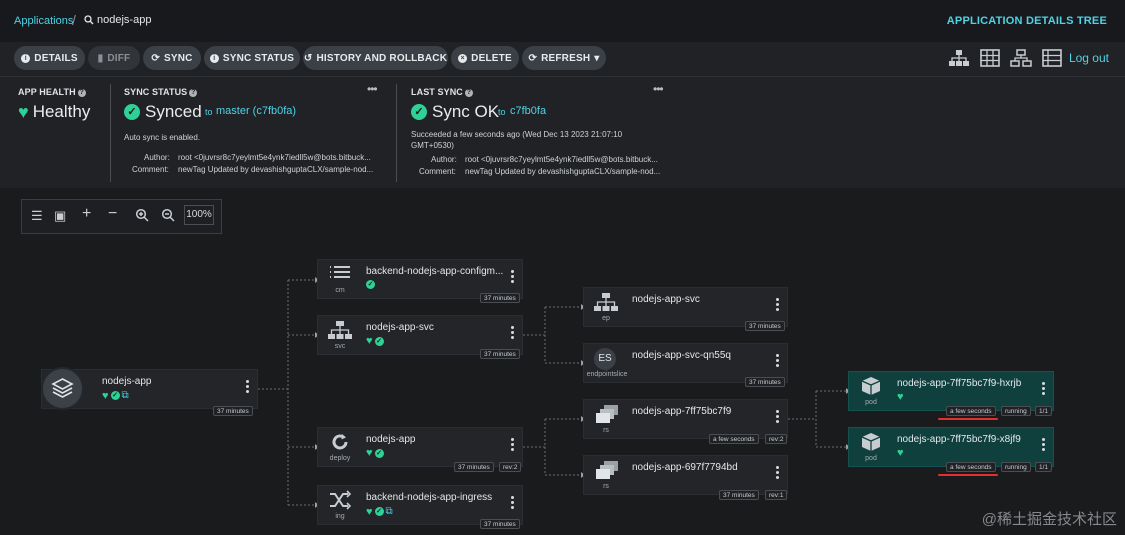 The width and height of the screenshot is (1125, 535). I want to click on node-name: nodejs-app-697f7794bd, so click(685, 467).